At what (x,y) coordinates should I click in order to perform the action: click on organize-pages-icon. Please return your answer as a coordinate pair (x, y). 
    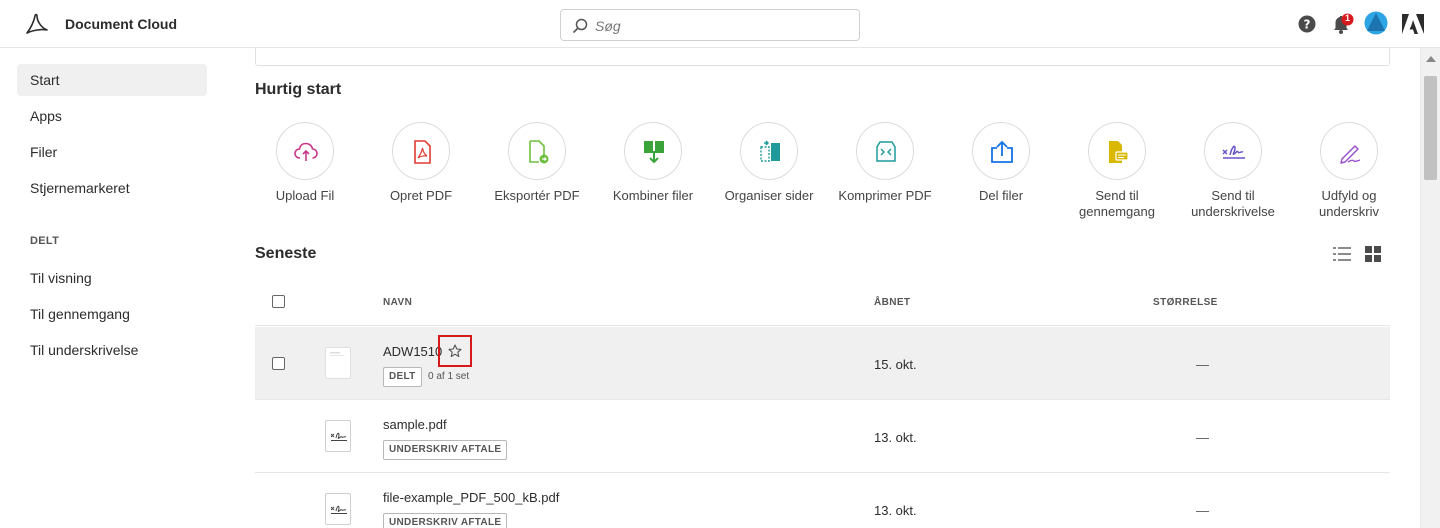
    Looking at the image, I should click on (770, 151).